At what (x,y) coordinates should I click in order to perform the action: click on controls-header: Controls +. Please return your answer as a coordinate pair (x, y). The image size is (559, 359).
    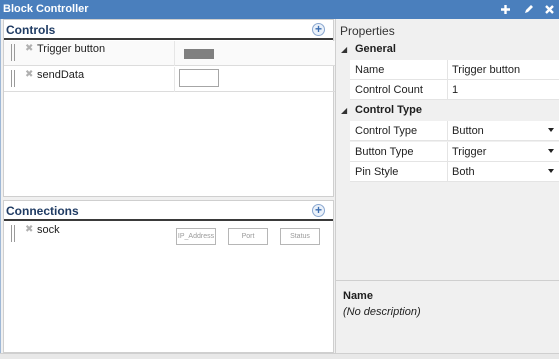
    Looking at the image, I should click on (168, 30).